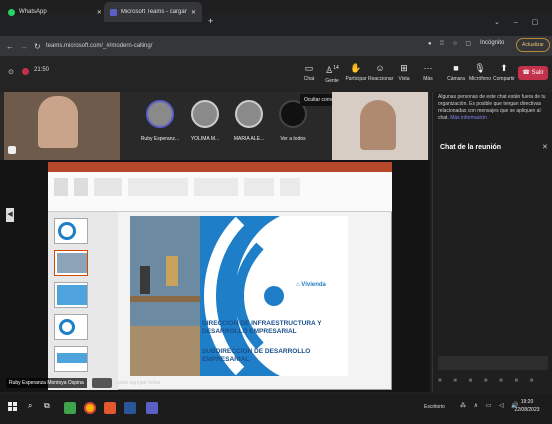  Describe the element at coordinates (137, 383) in the screenshot. I see `add-notes-hint: ...para agregar notas` at that location.